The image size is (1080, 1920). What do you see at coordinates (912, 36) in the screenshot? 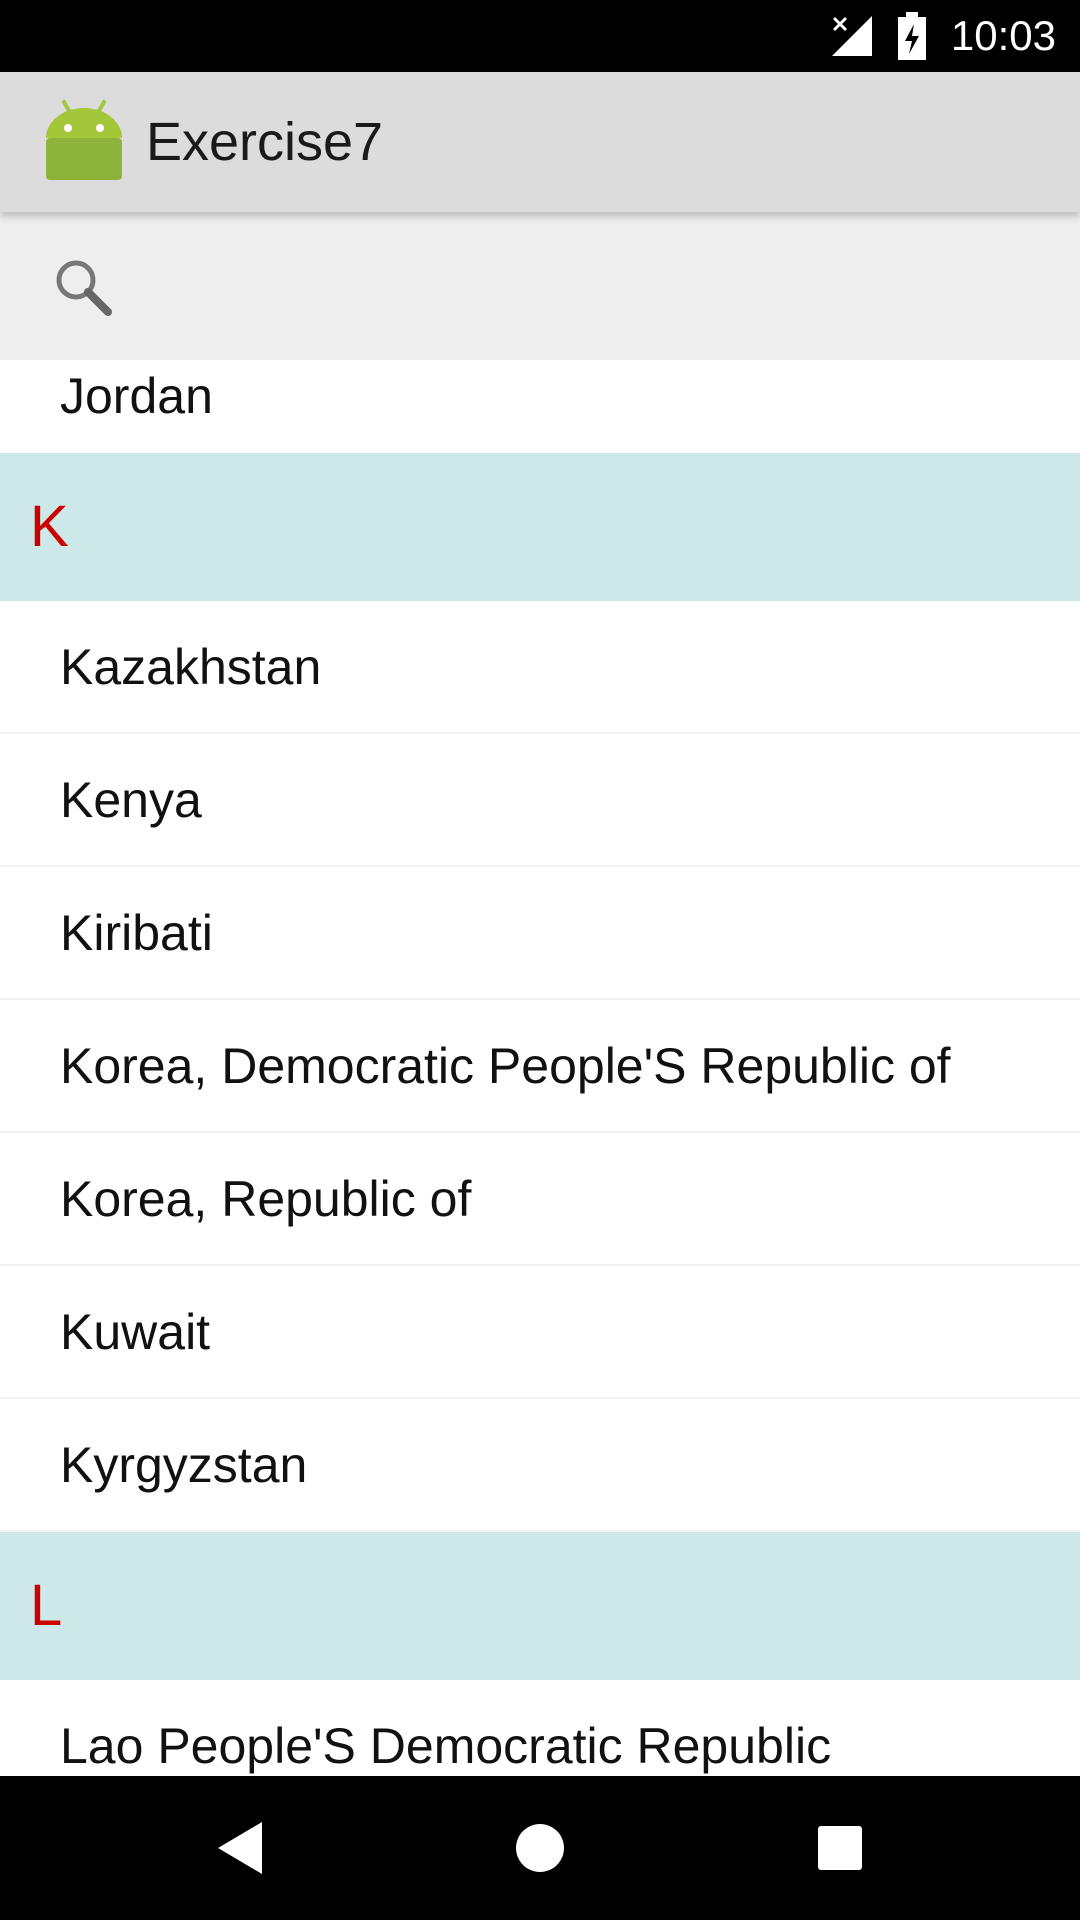
I see `battery-charging-icon` at bounding box center [912, 36].